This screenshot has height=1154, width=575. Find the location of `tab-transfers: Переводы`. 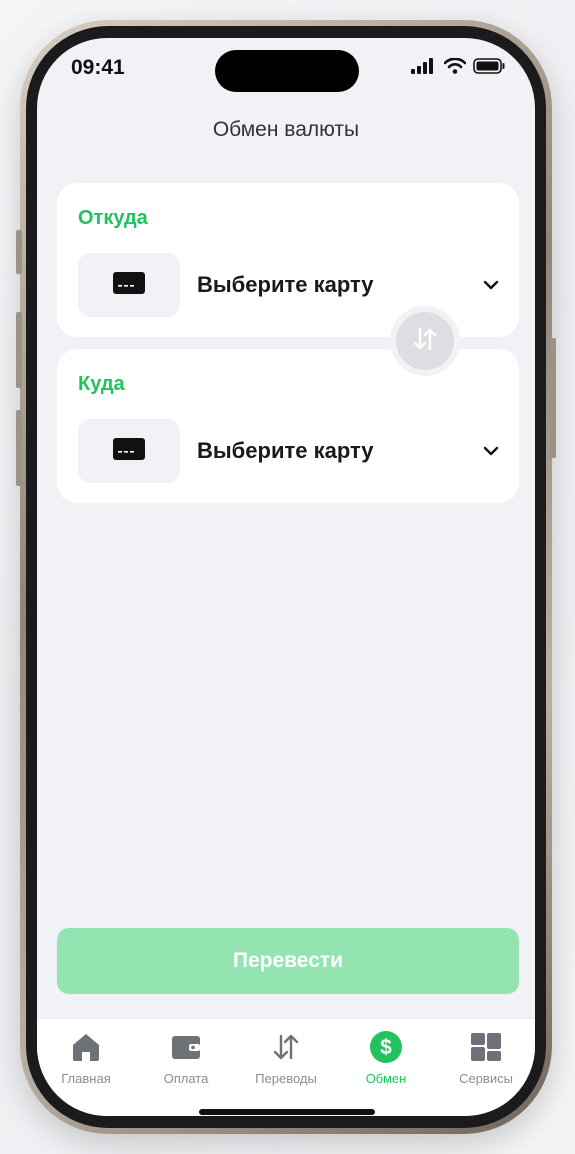

tab-transfers: Переводы is located at coordinates (286, 1058).